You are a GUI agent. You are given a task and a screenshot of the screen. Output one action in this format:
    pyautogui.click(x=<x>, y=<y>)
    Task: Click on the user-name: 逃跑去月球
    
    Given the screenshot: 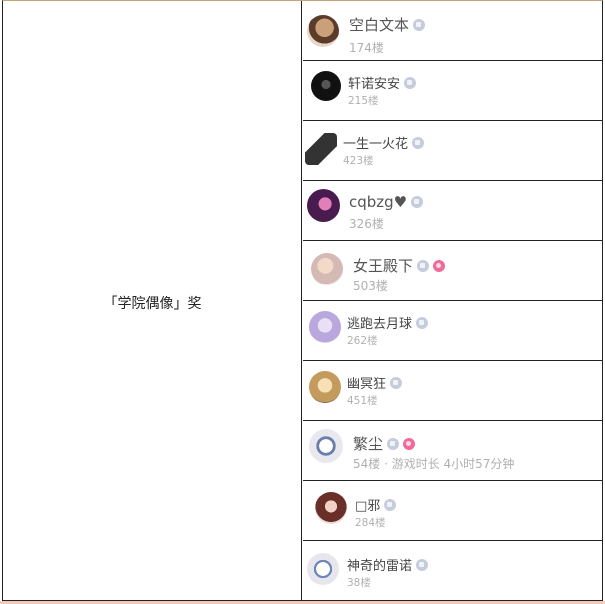 What is the action you would take?
    pyautogui.click(x=388, y=322)
    